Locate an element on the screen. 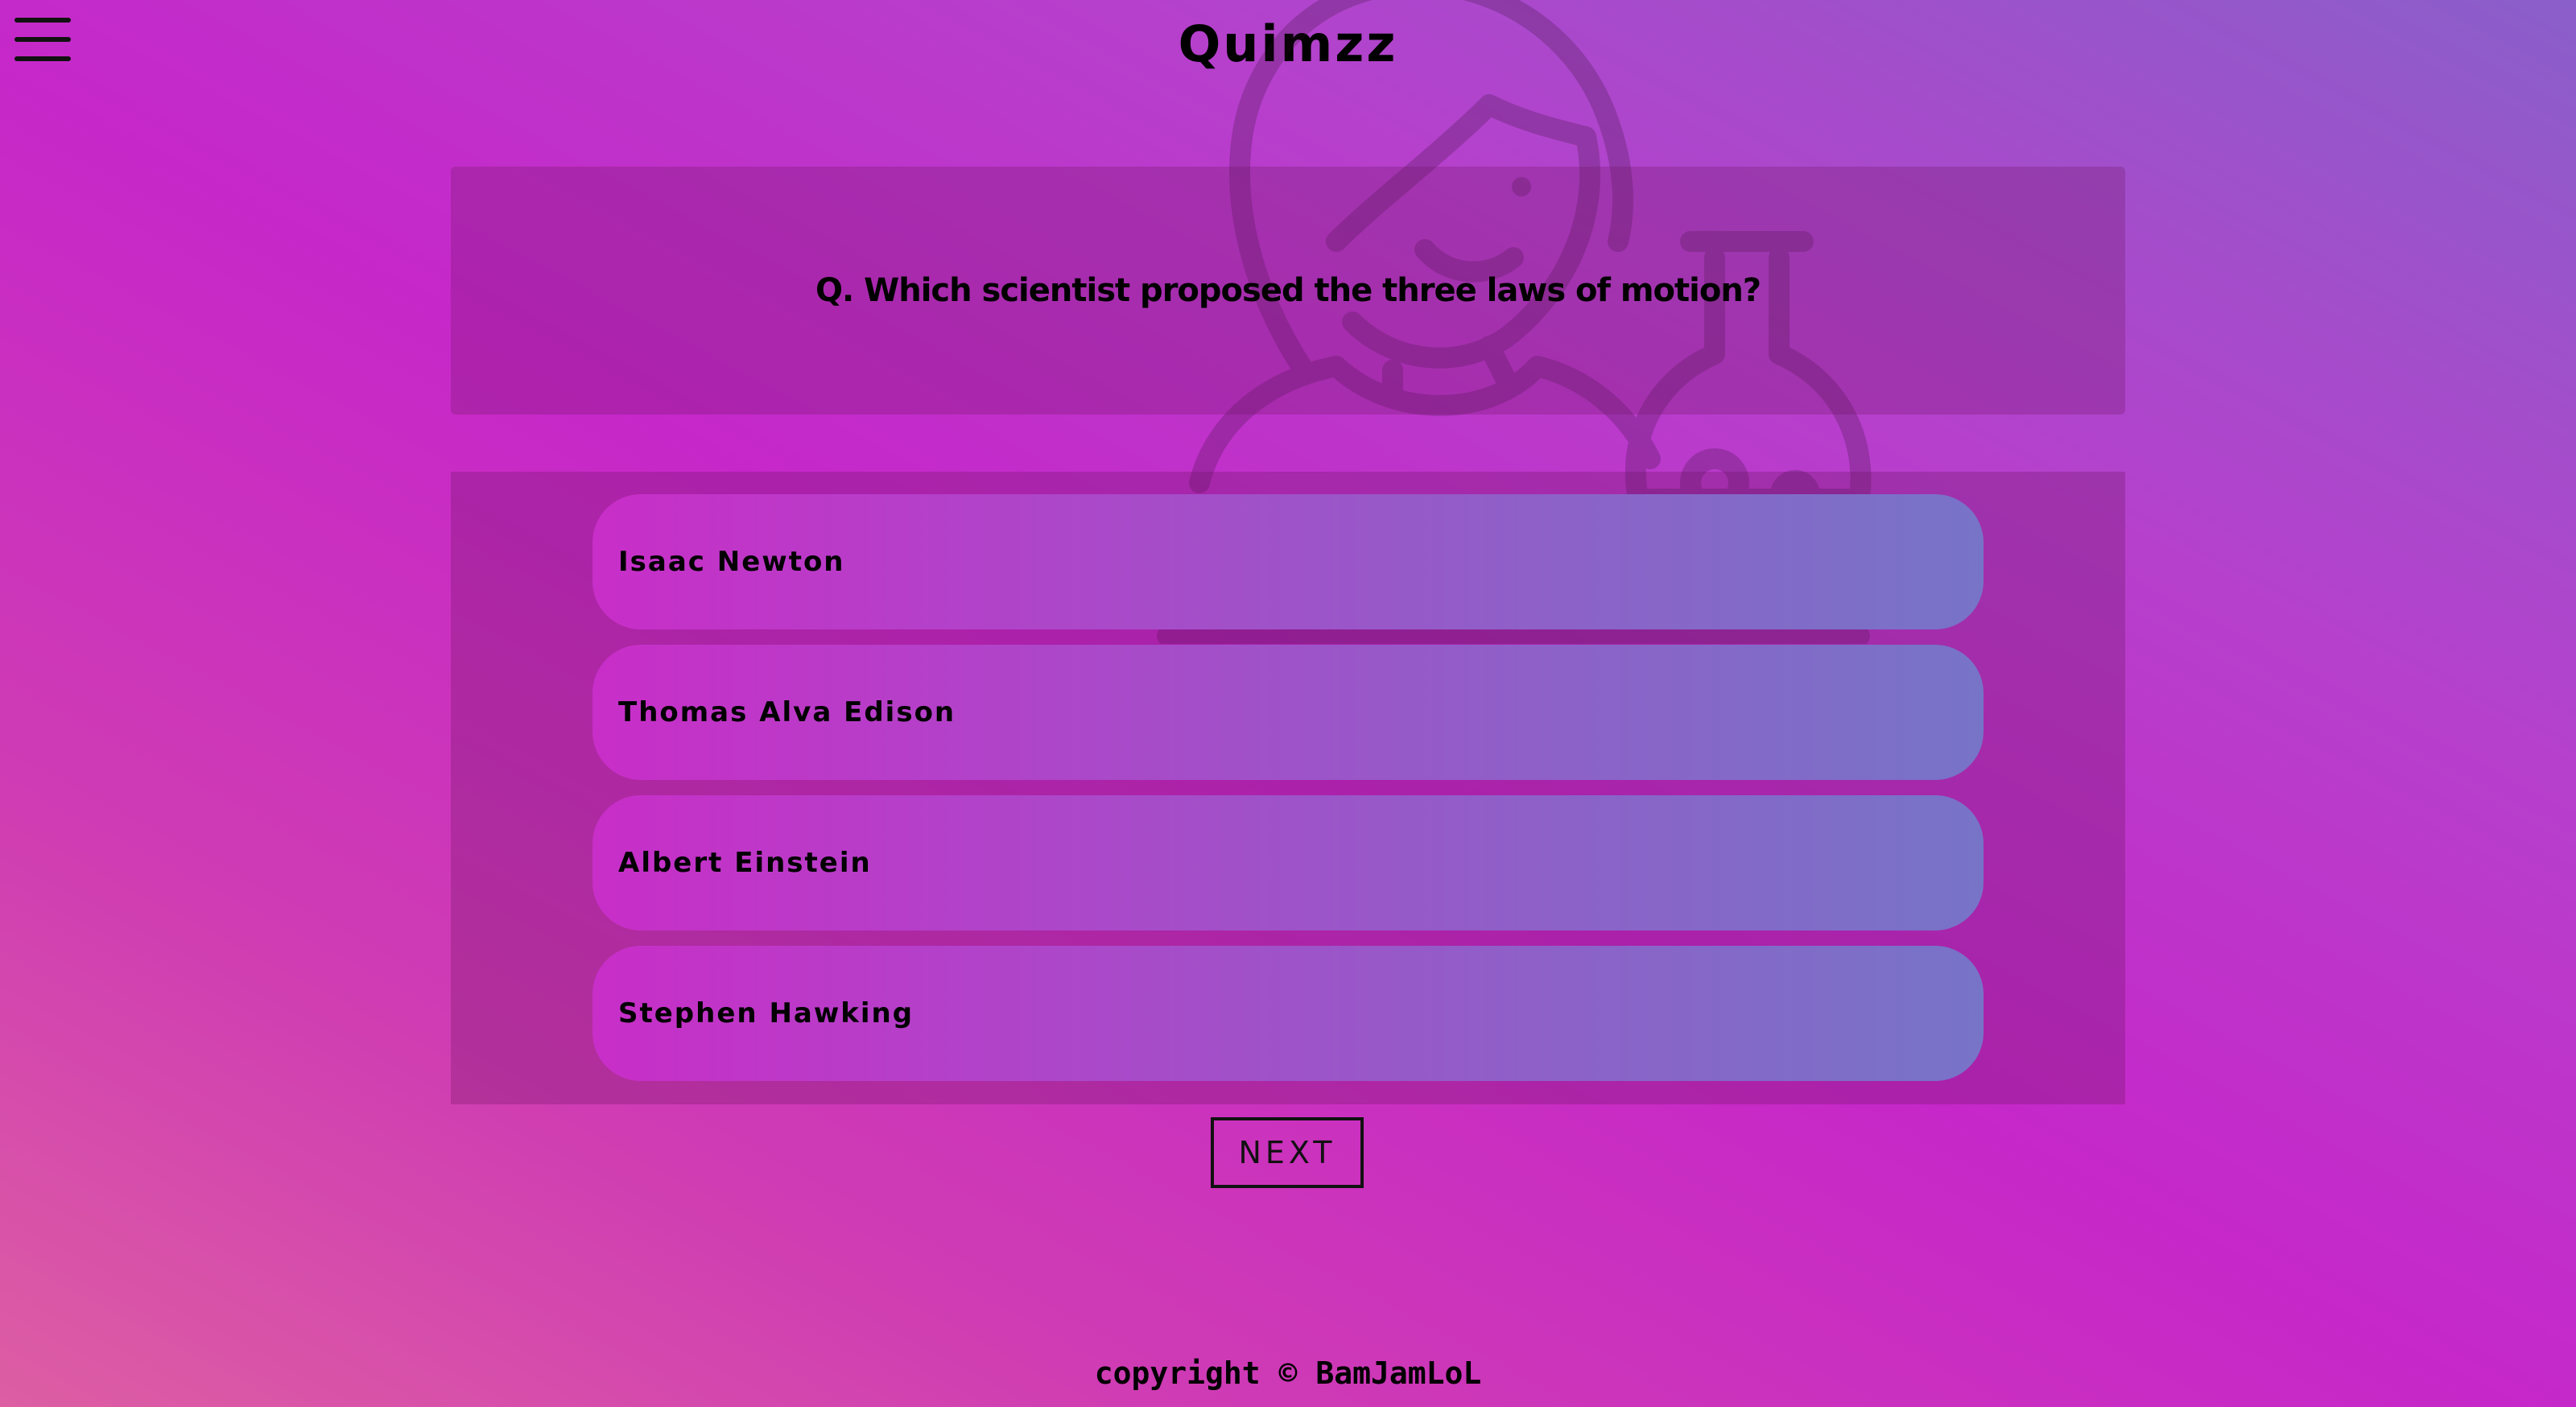  answer-option-albert-einstein: Albert Einstein is located at coordinates (1288, 862).